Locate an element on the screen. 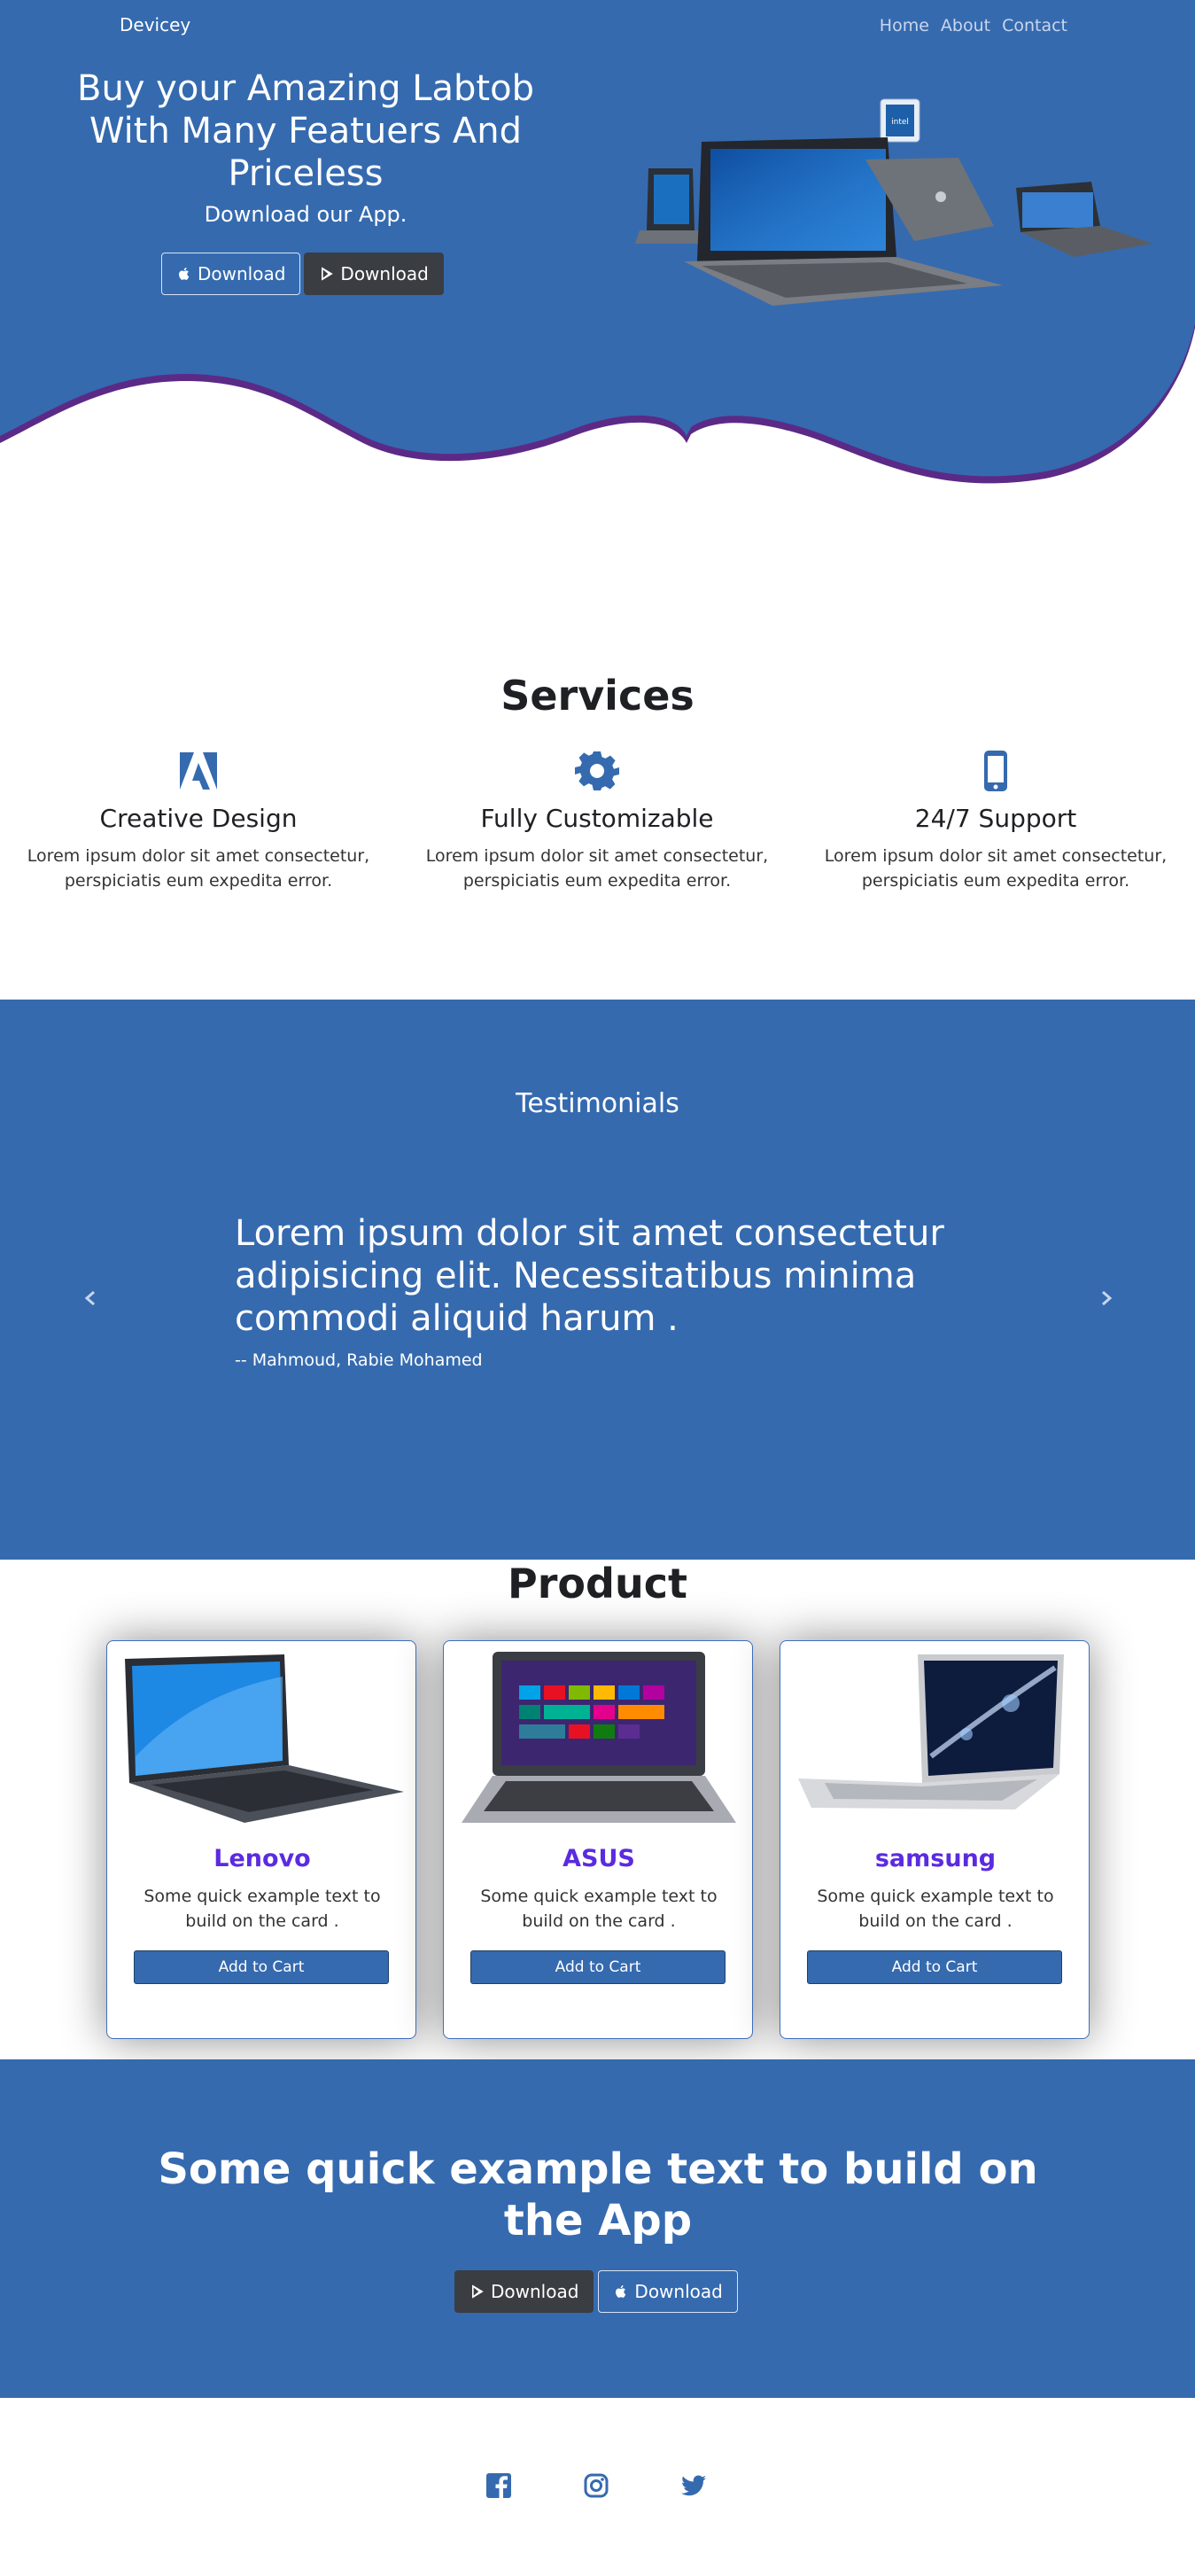 The width and height of the screenshot is (1195, 2576). instagram-icon is located at coordinates (596, 2485).